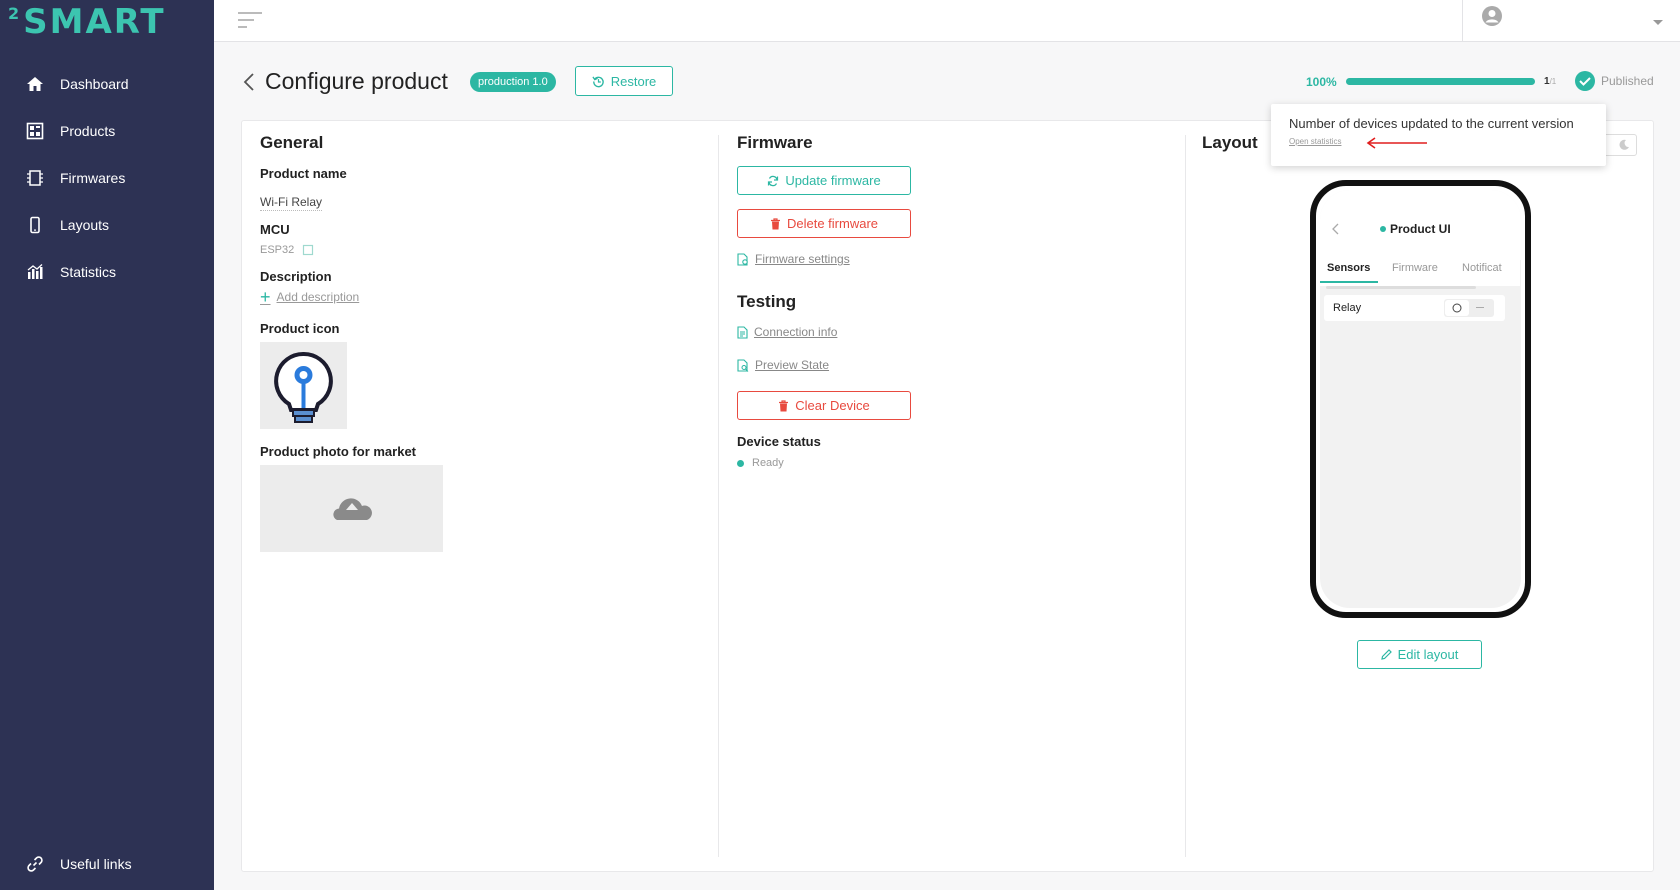  I want to click on preview-doc-icon, so click(743, 365).